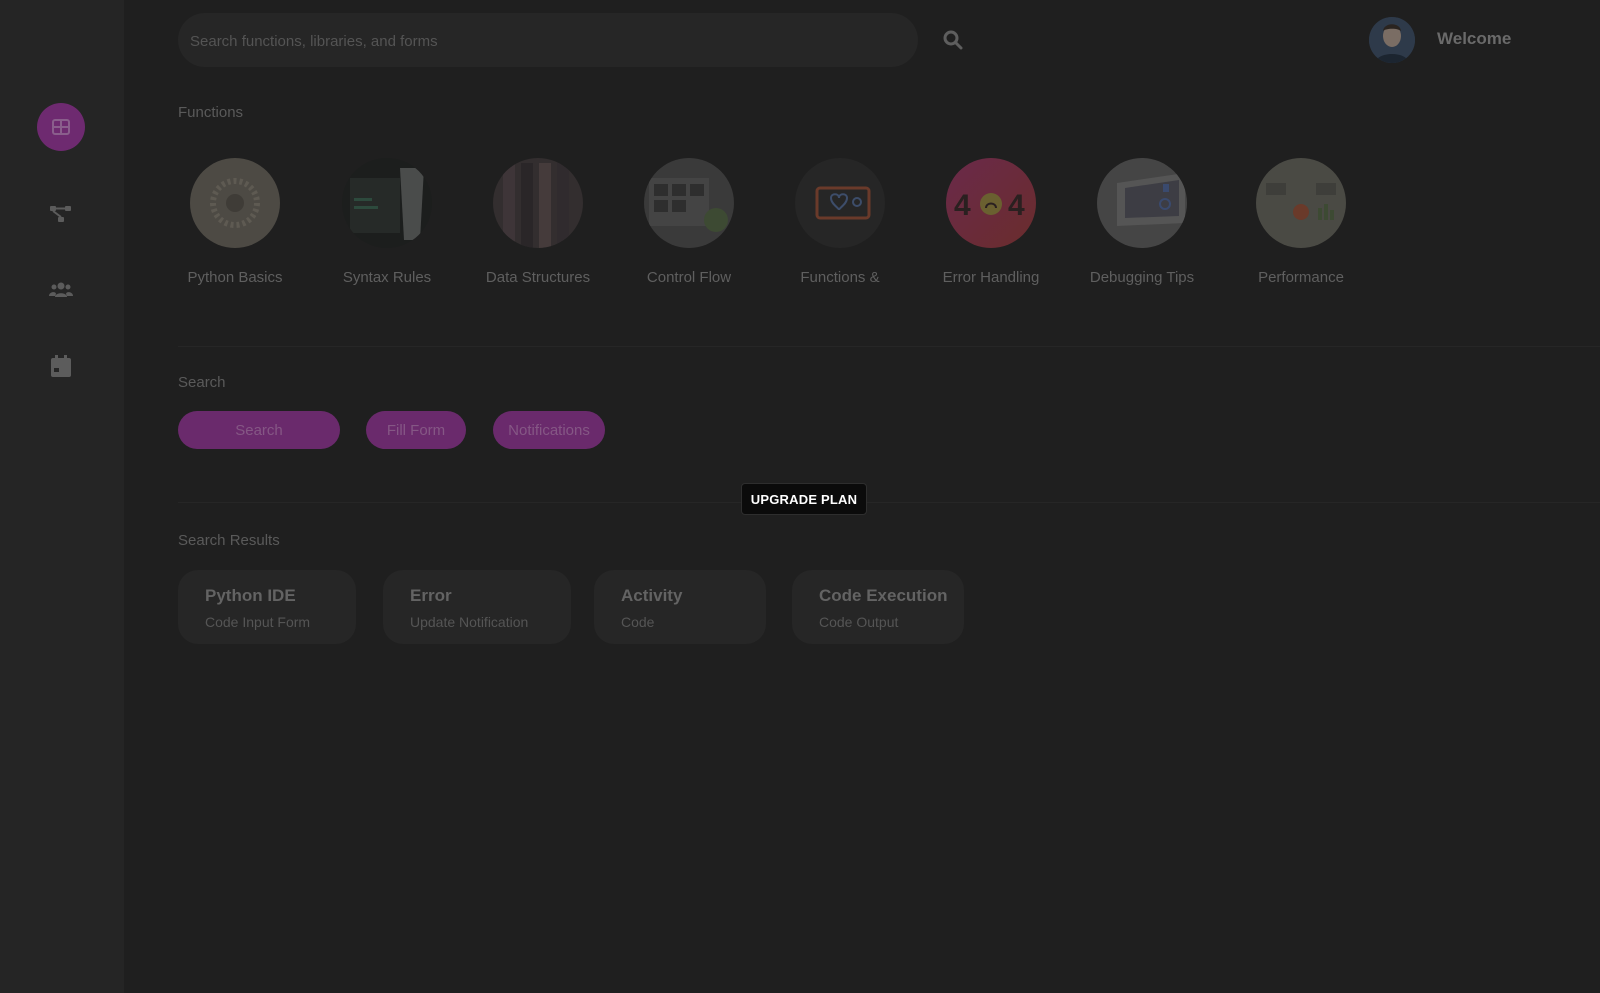 The image size is (1600, 993). Describe the element at coordinates (515, 41) in the screenshot. I see `search-input` at that location.